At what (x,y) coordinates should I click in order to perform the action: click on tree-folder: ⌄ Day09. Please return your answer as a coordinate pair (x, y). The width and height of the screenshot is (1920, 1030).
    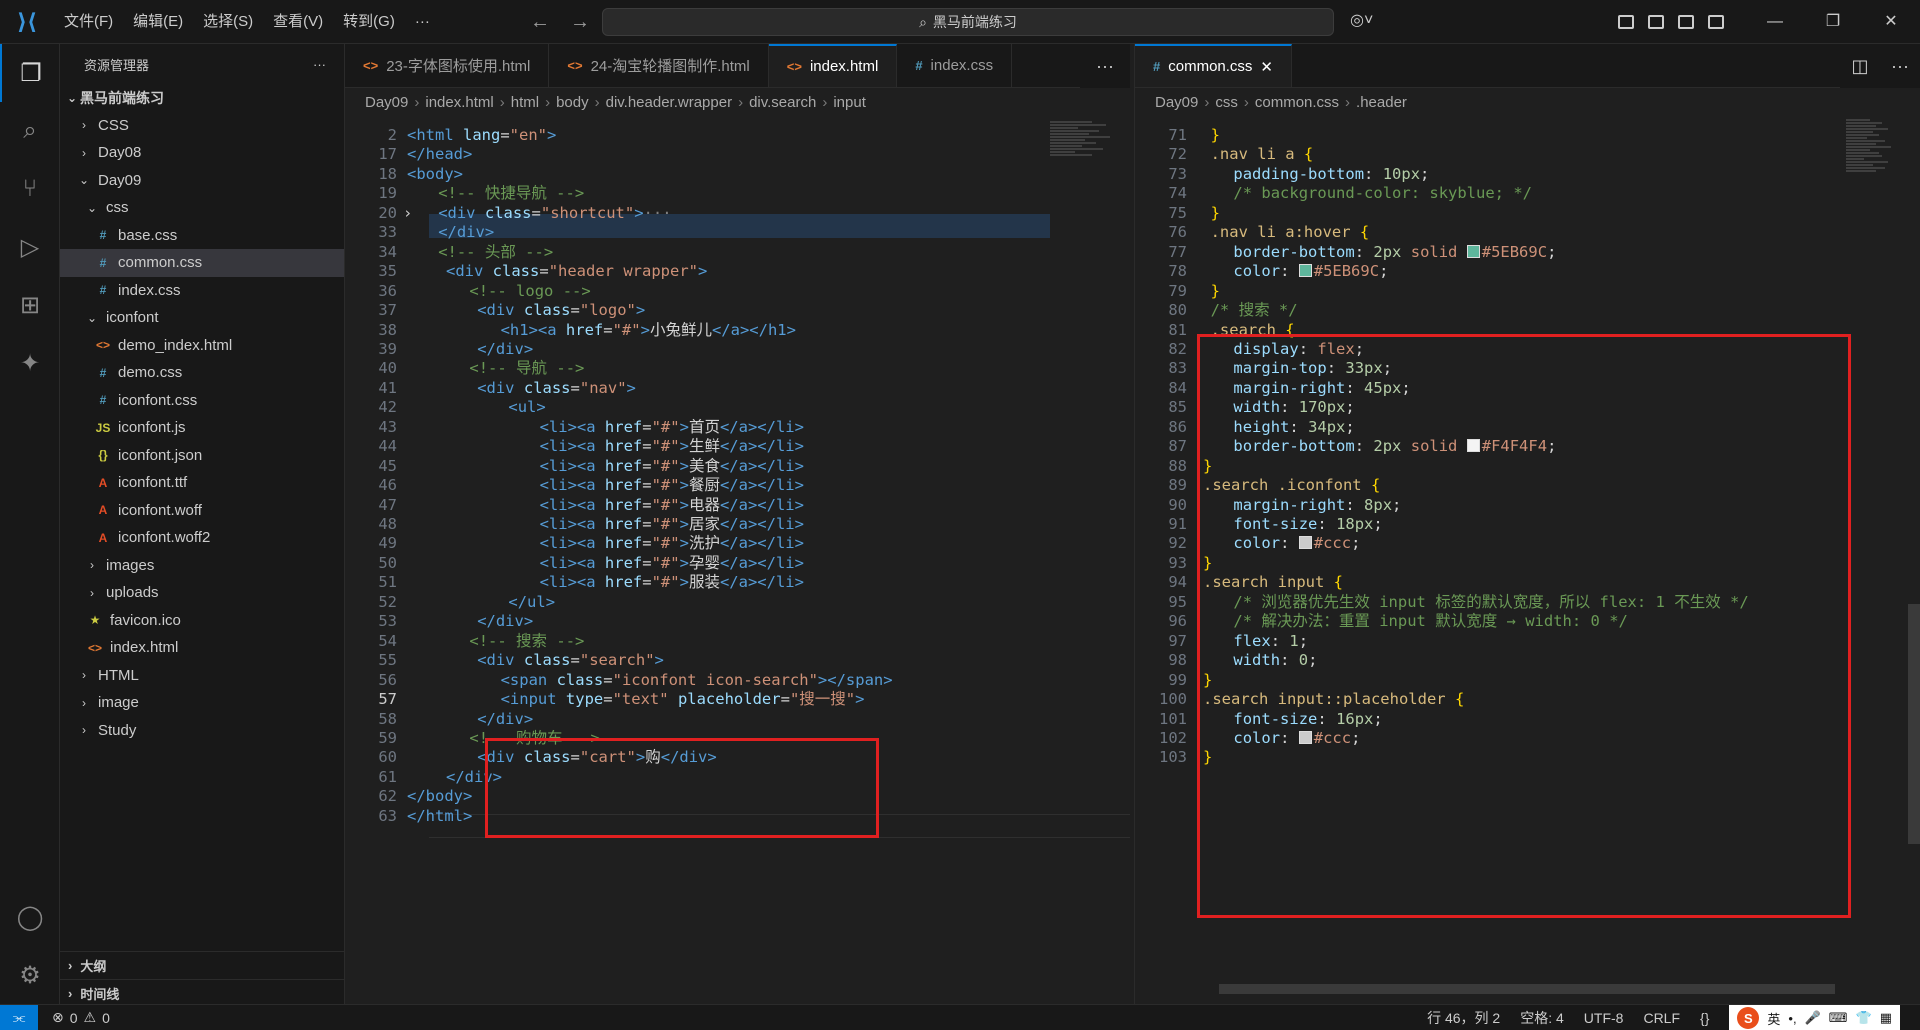
    Looking at the image, I should click on (202, 181).